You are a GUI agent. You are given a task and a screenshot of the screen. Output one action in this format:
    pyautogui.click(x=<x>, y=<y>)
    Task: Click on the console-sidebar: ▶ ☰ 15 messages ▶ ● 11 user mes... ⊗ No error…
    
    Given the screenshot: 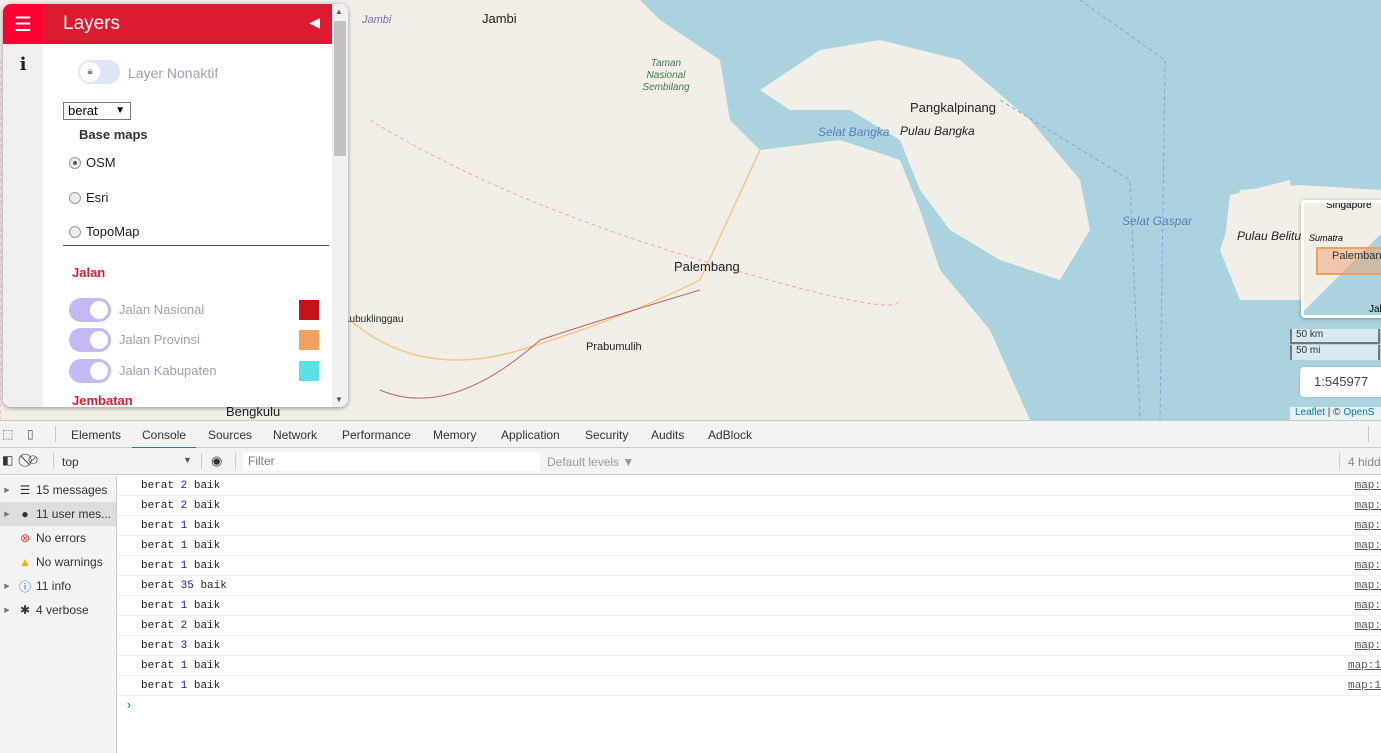 What is the action you would take?
    pyautogui.click(x=58, y=614)
    